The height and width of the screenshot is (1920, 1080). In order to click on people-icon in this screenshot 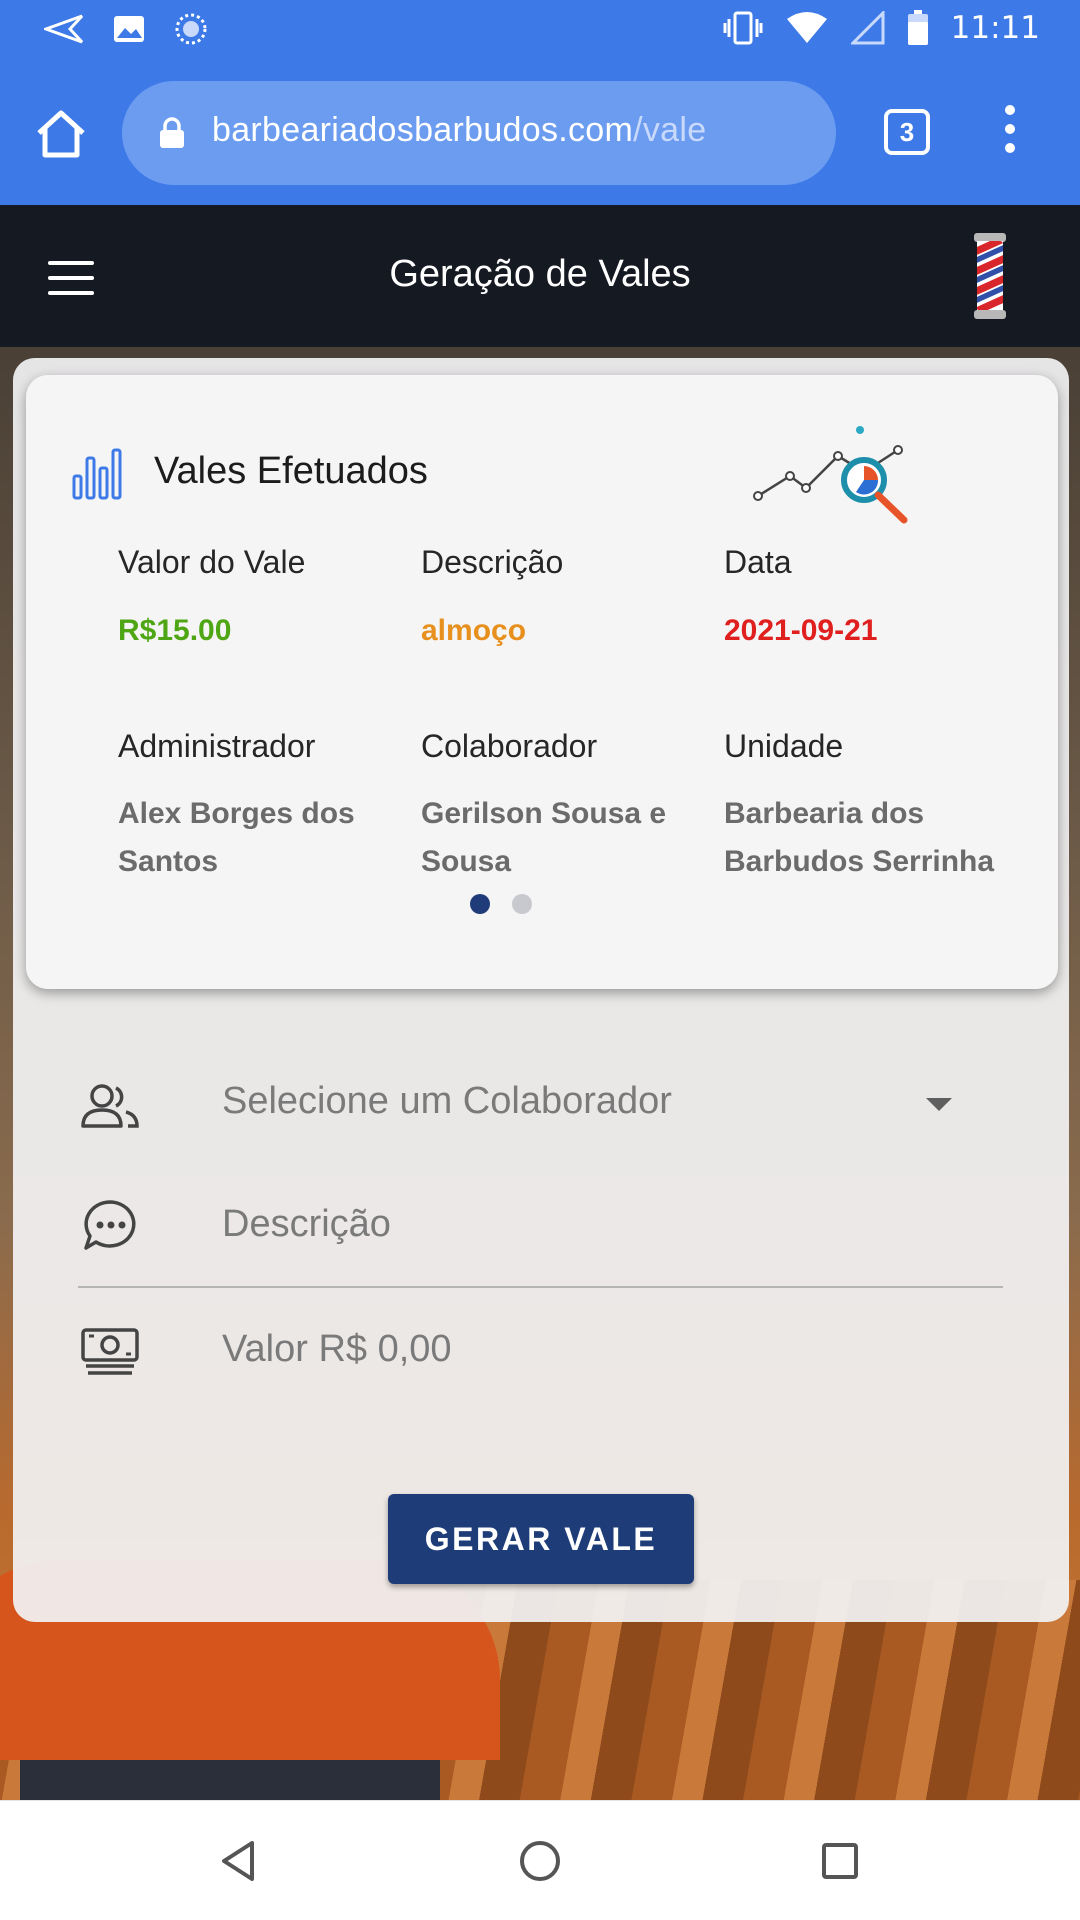, I will do `click(110, 1106)`.